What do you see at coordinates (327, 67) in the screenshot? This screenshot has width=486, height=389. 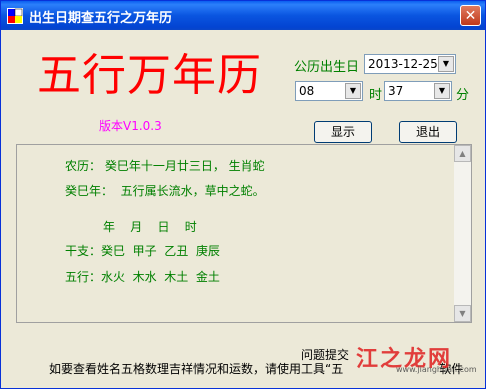 I see `birth-date-label: 公历出生日` at bounding box center [327, 67].